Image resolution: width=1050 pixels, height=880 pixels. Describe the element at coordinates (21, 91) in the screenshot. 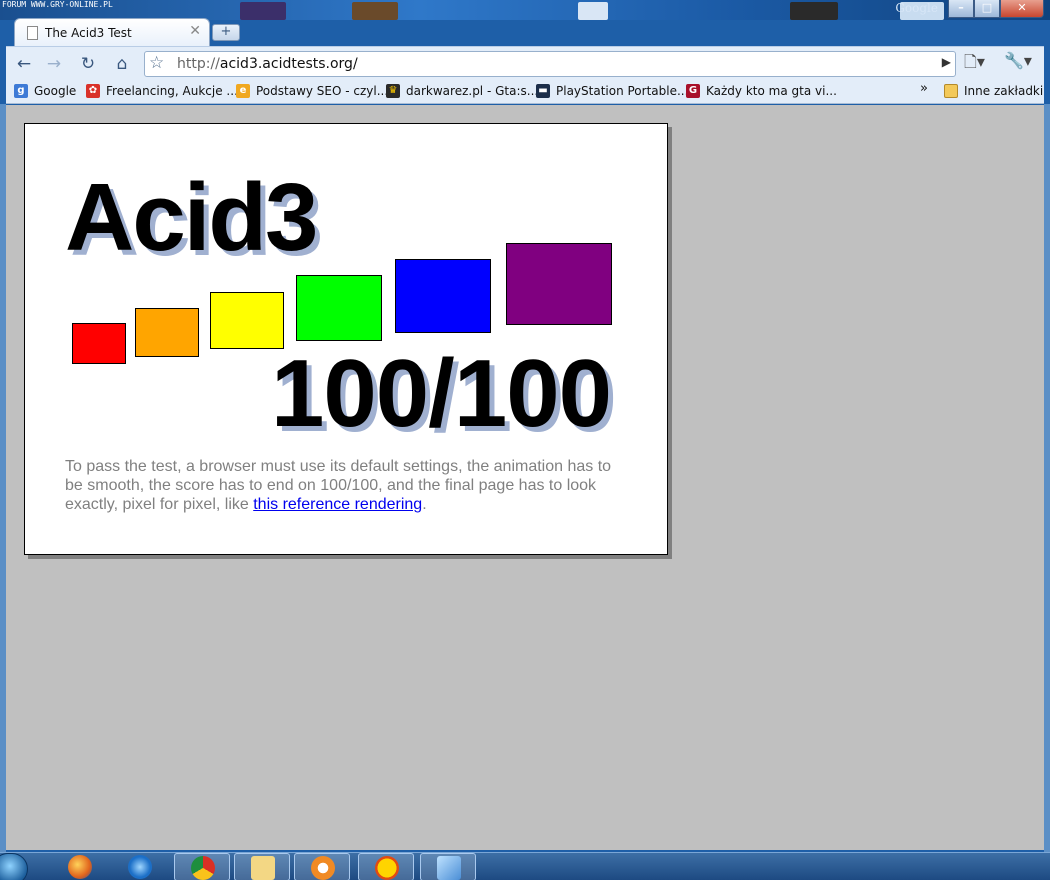

I see `google-favicon-icon: g` at that location.